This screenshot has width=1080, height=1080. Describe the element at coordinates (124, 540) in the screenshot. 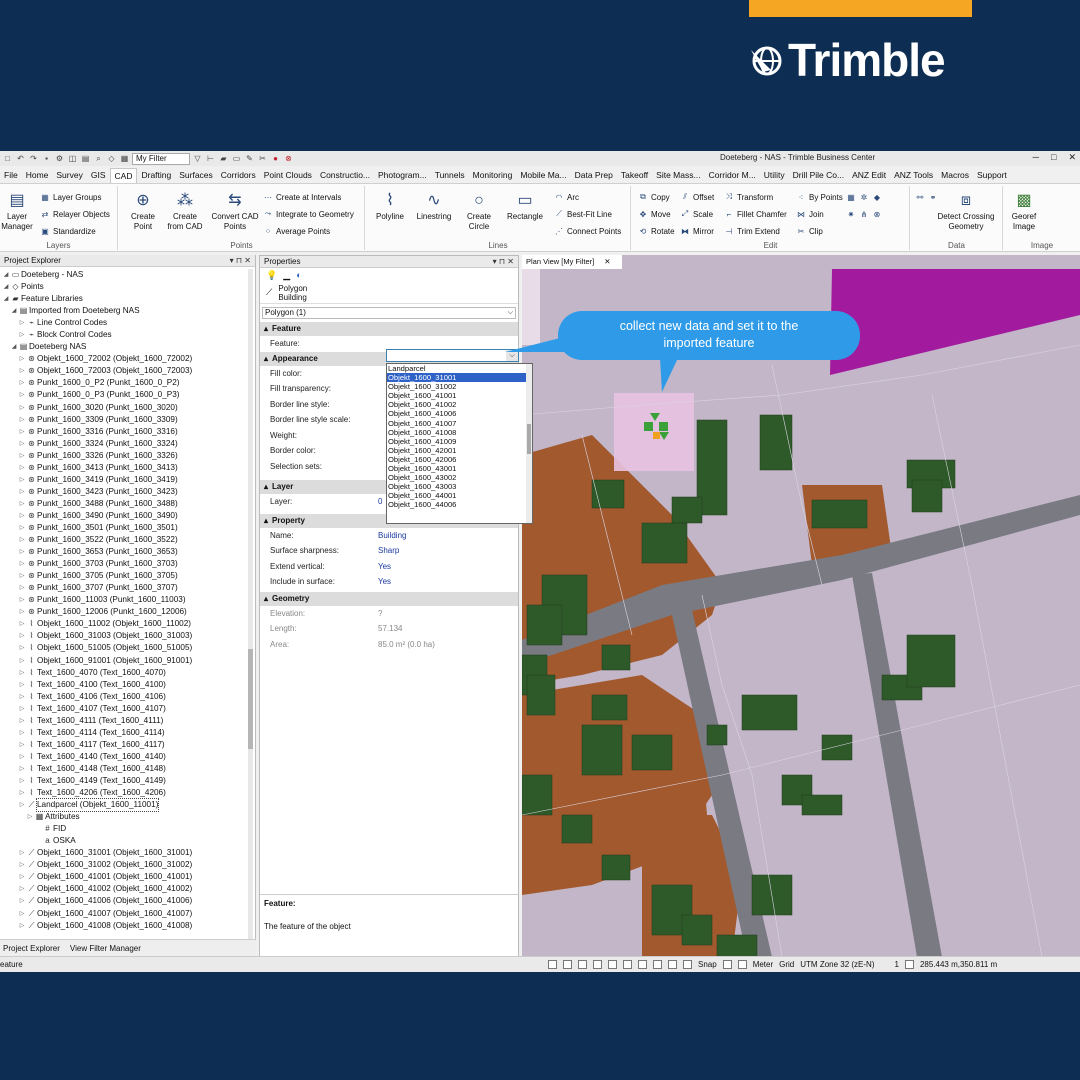

I see `tree-item: ▷ ⊛ Punkt_1600_3522 (Punkt_1600_3522)` at that location.